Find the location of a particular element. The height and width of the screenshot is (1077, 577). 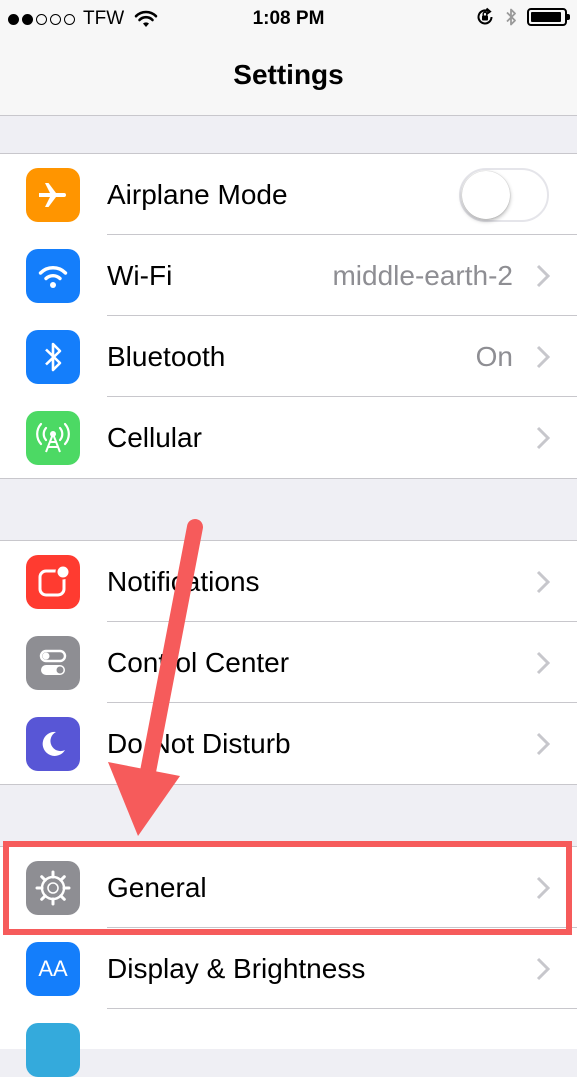

settings-row-airplane-mode: Airplane Mode is located at coordinates (288, 194).